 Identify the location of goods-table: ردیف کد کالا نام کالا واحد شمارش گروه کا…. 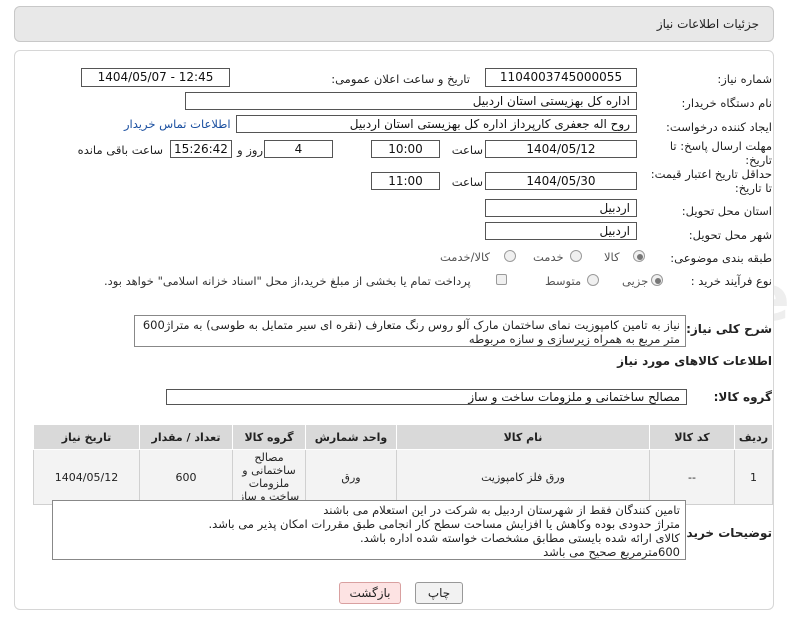
(403, 464).